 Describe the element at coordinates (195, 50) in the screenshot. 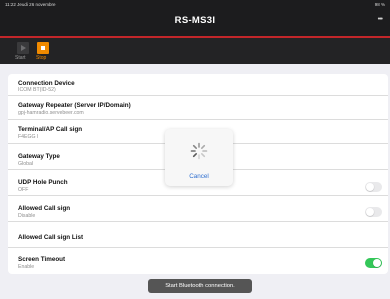

I see `toolbar: Start Stop` at that location.